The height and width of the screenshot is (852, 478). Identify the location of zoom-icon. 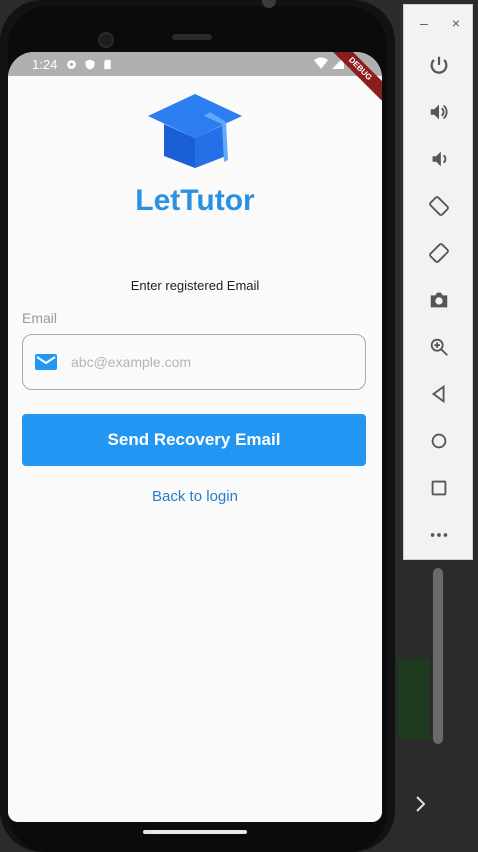
(439, 347).